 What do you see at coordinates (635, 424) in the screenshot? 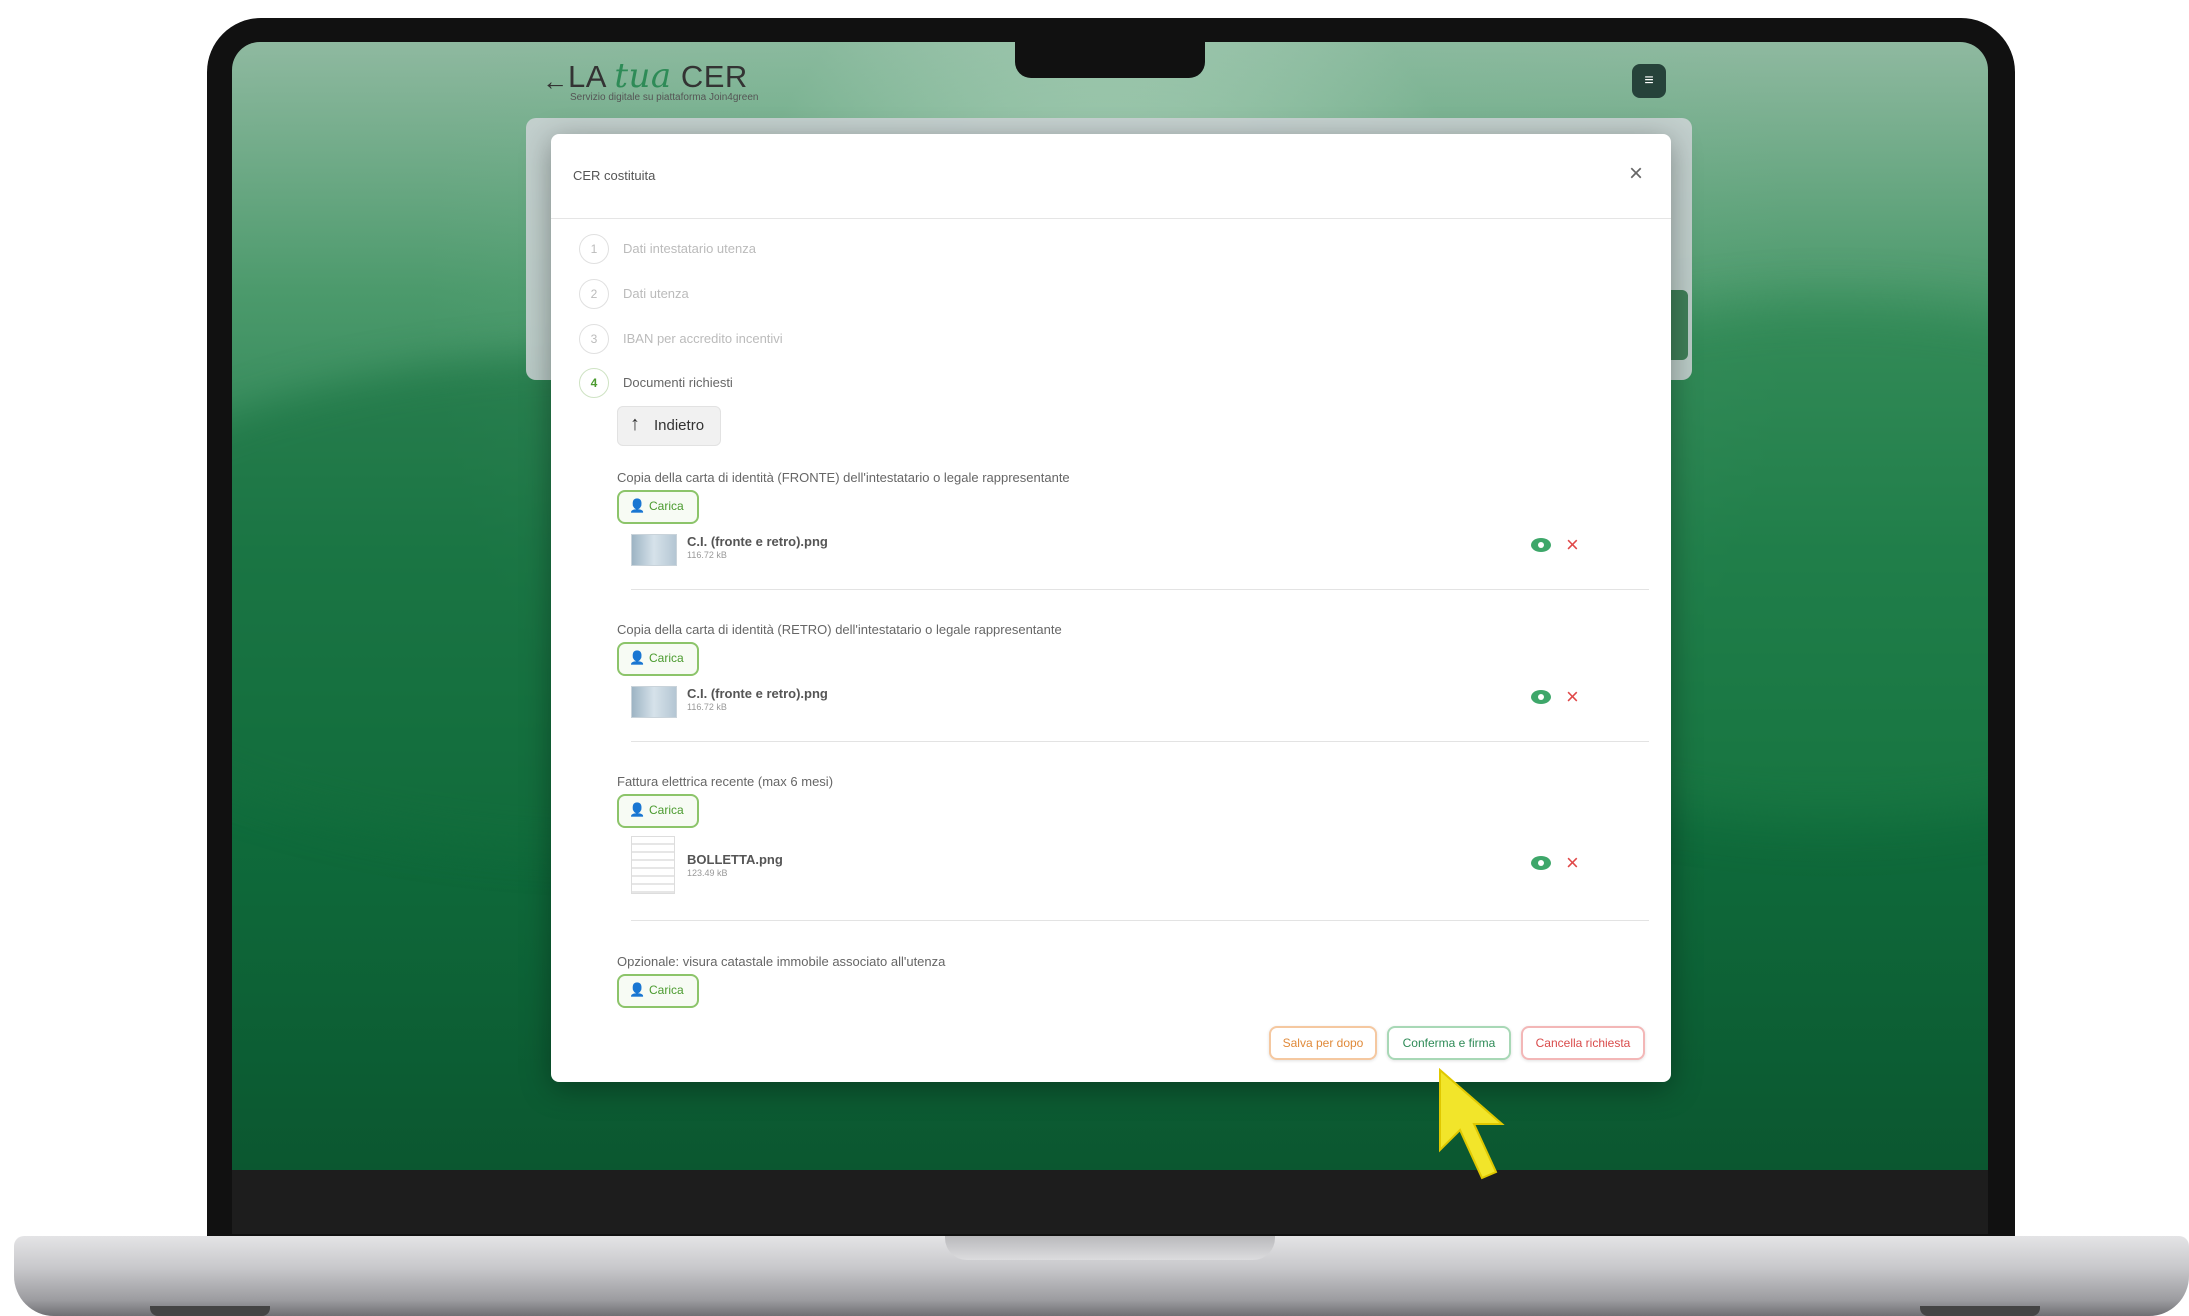
I see `arrow-up-icon: ↑` at bounding box center [635, 424].